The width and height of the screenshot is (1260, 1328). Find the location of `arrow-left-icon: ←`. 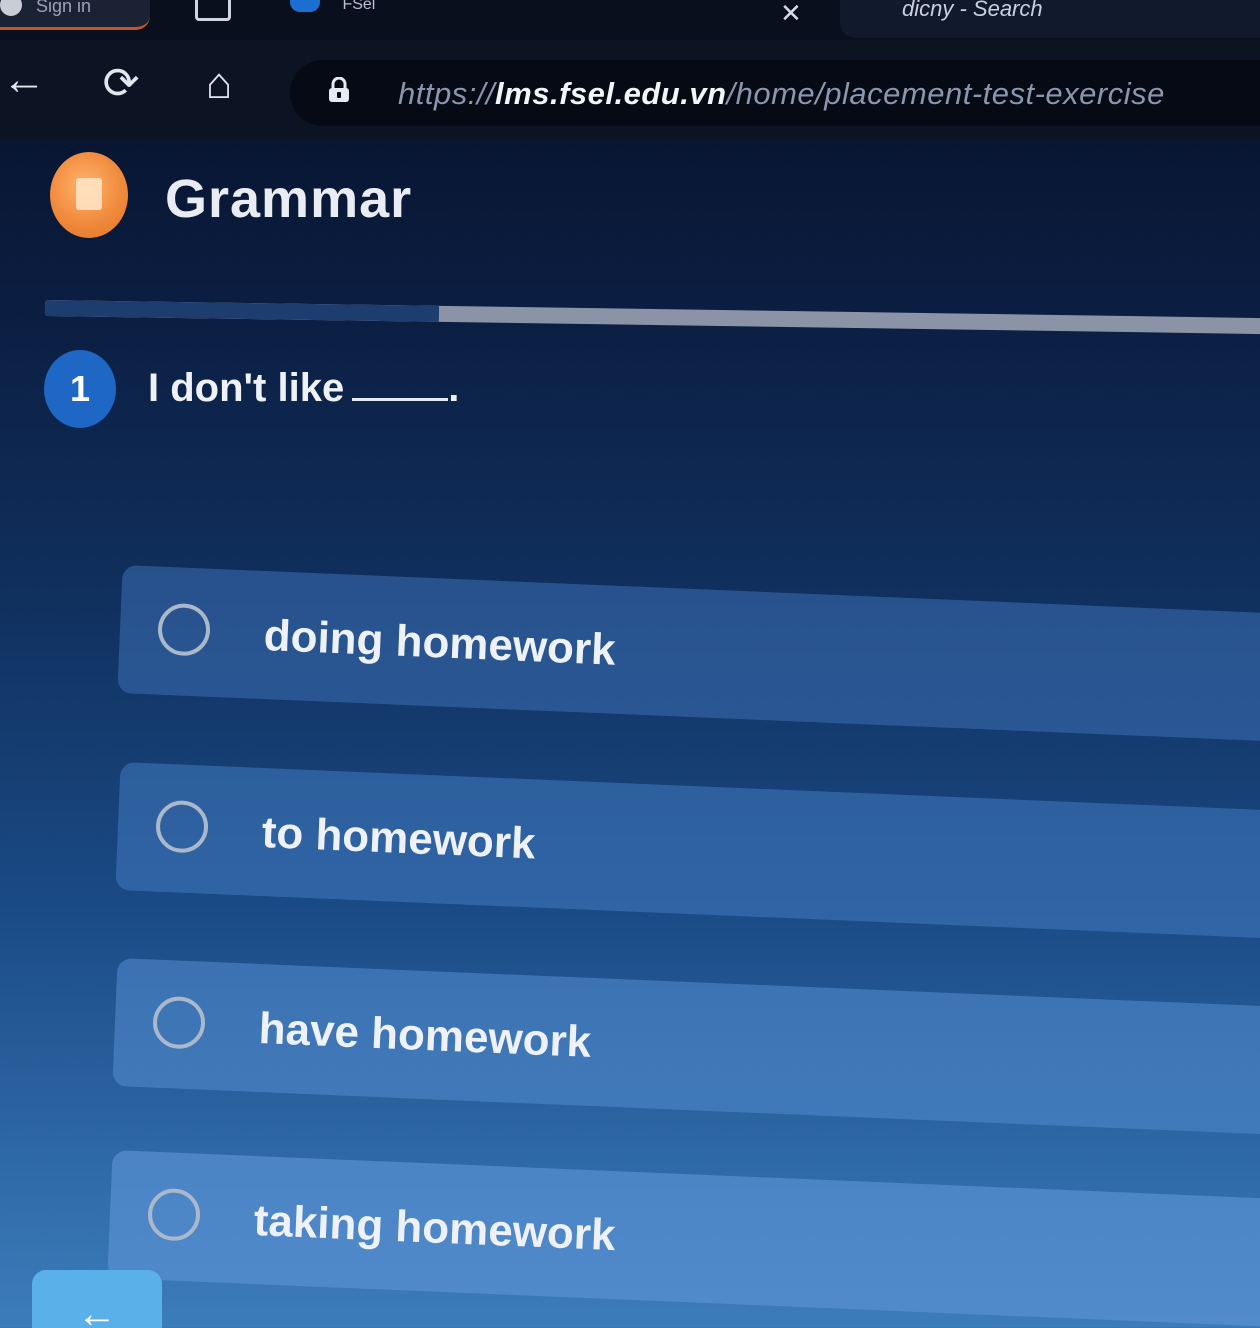

arrow-left-icon: ← is located at coordinates (97, 1310).